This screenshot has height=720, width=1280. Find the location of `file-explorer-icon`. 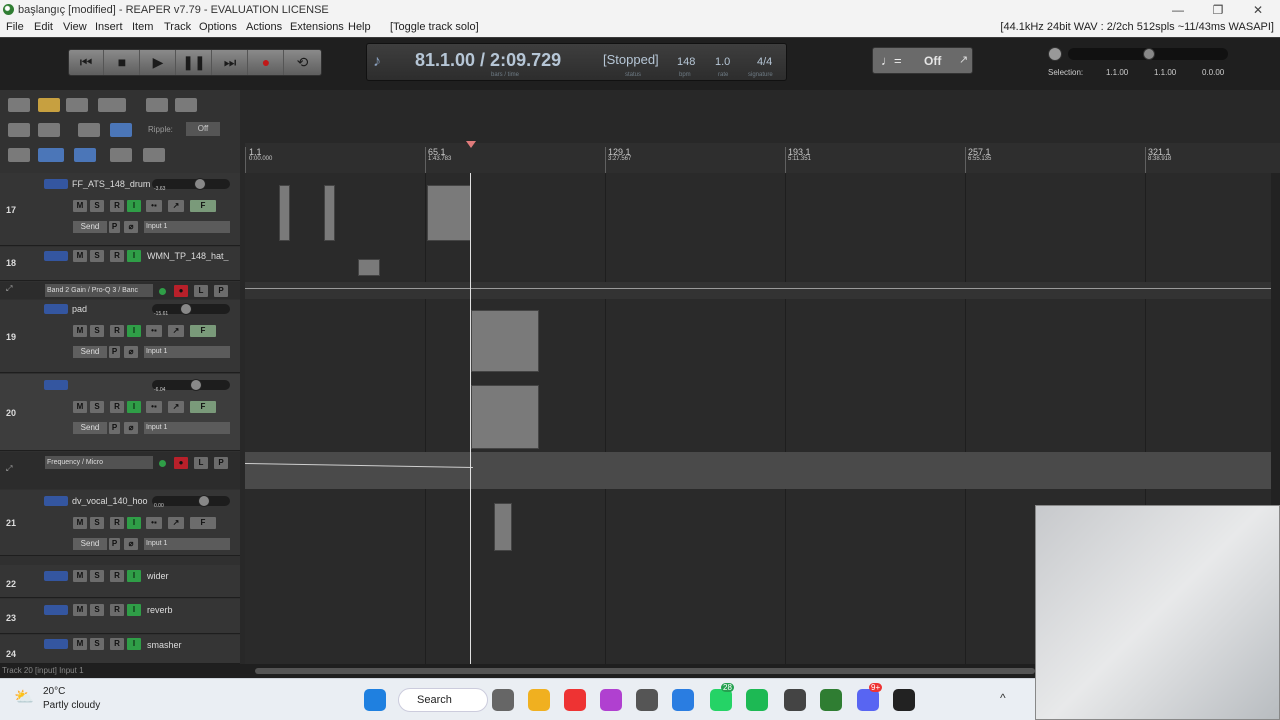

file-explorer-icon is located at coordinates (539, 700).